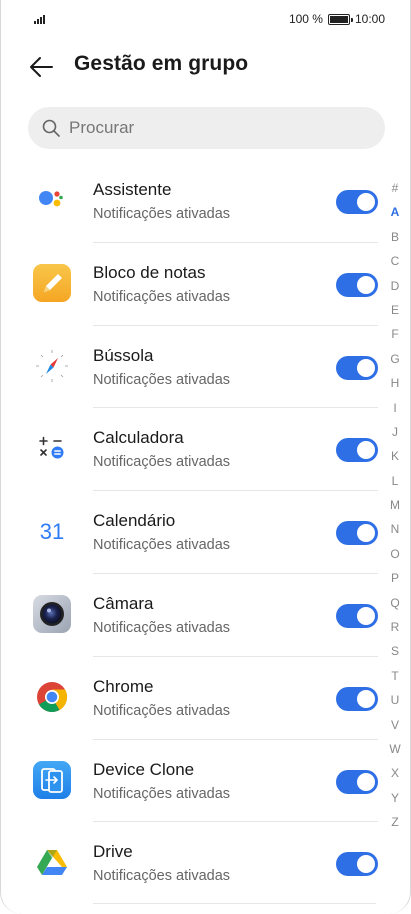  I want to click on app-bar: Gestão em grupo, so click(205, 67).